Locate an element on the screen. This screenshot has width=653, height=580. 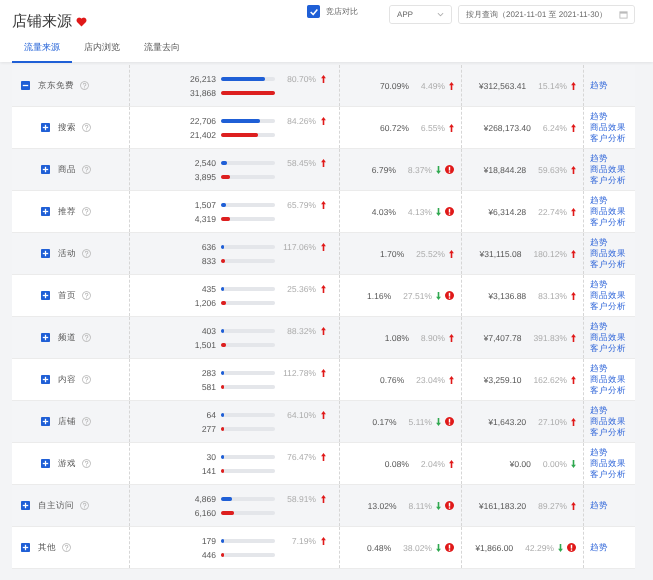
source-name: 游戏 is located at coordinates (67, 464).